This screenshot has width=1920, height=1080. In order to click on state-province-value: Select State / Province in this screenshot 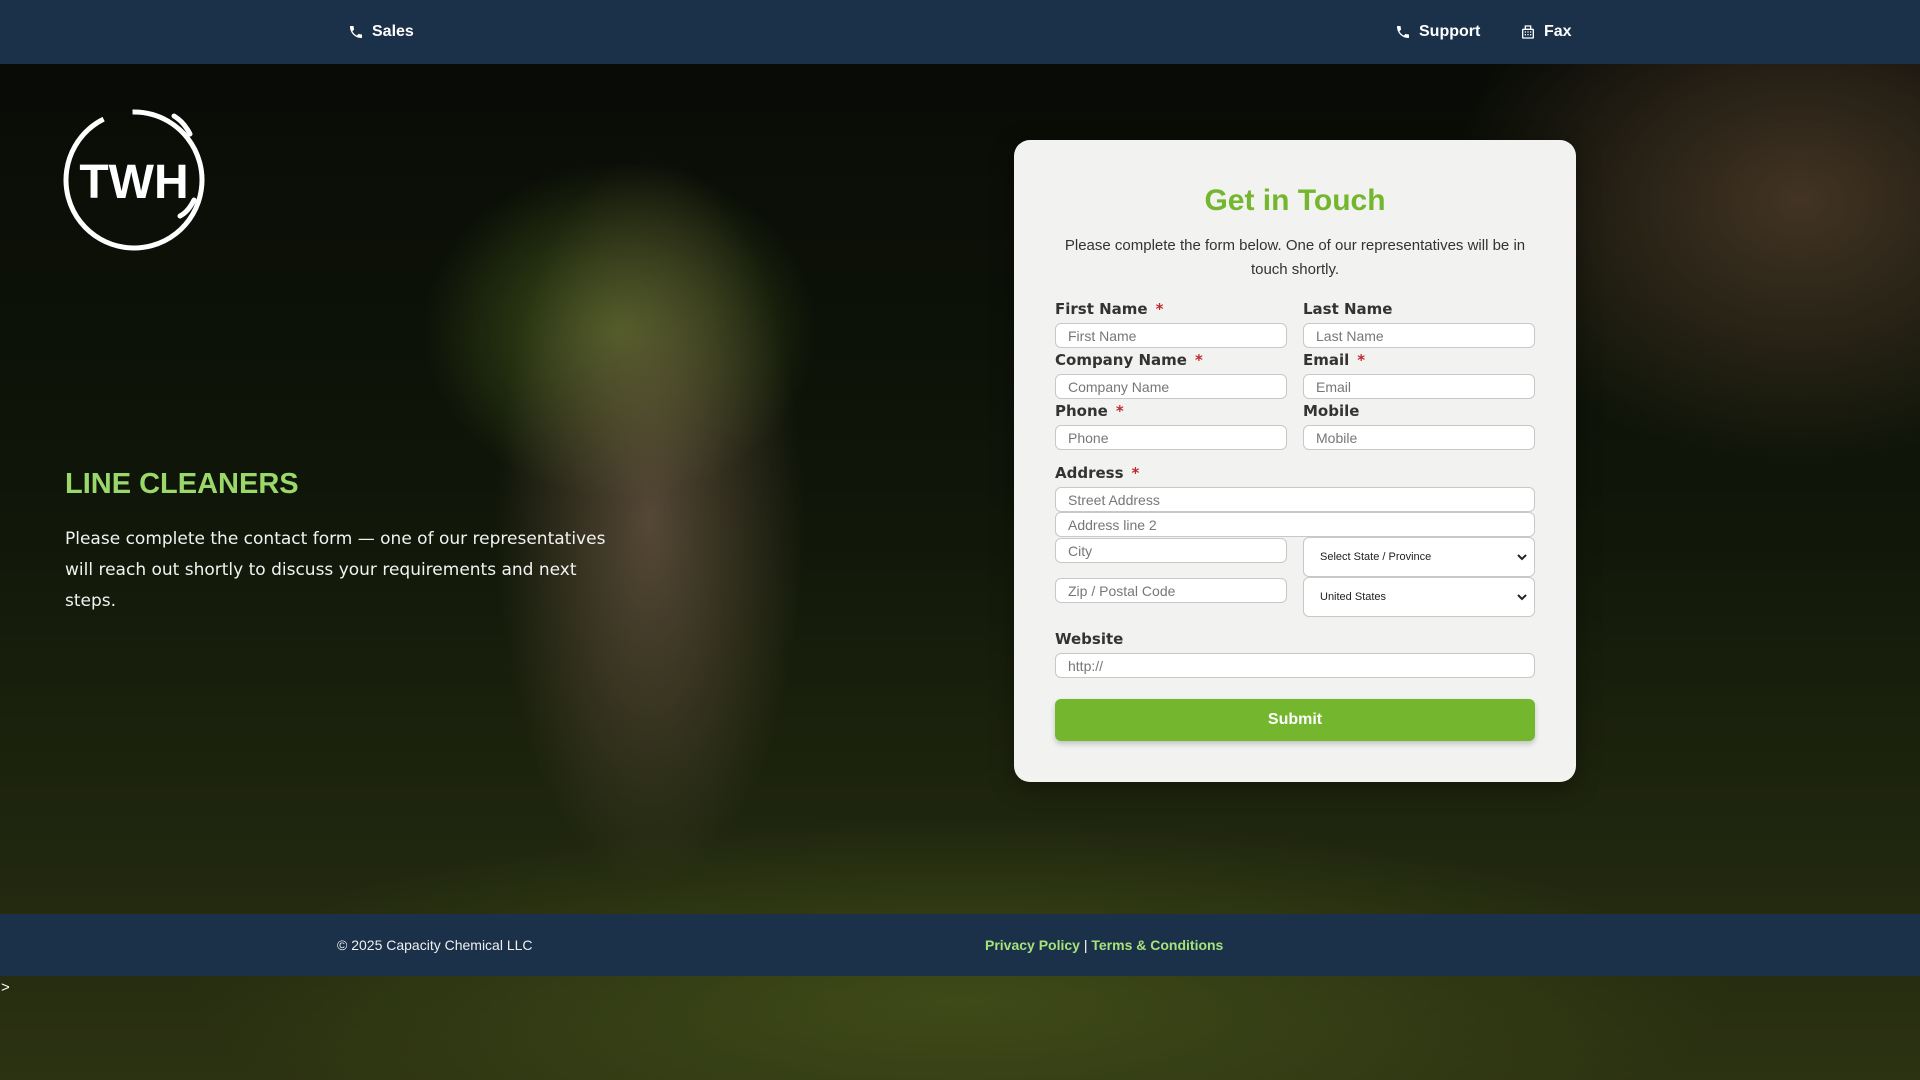, I will do `click(1376, 557)`.